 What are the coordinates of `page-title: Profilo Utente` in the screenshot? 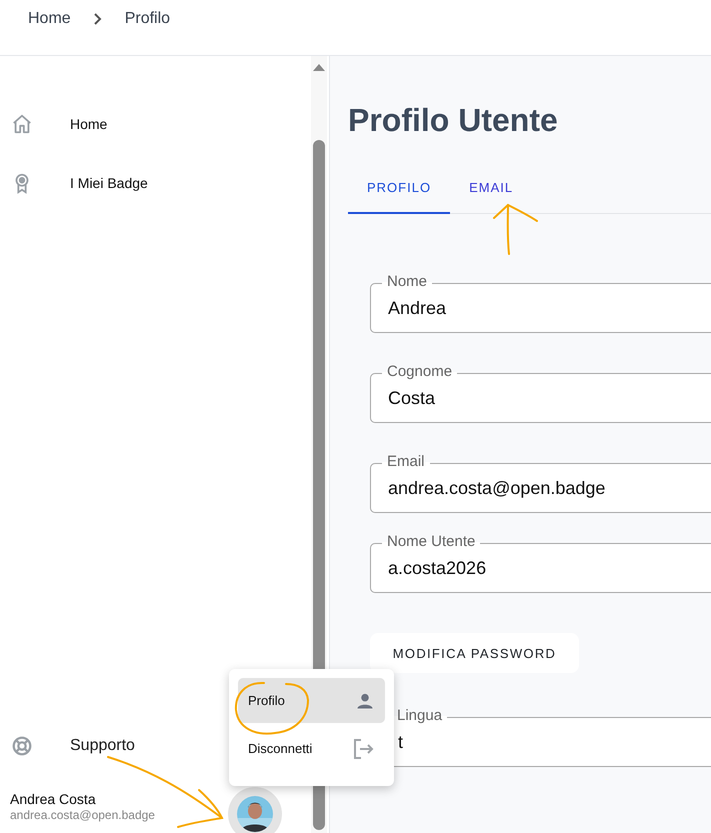 It's located at (453, 120).